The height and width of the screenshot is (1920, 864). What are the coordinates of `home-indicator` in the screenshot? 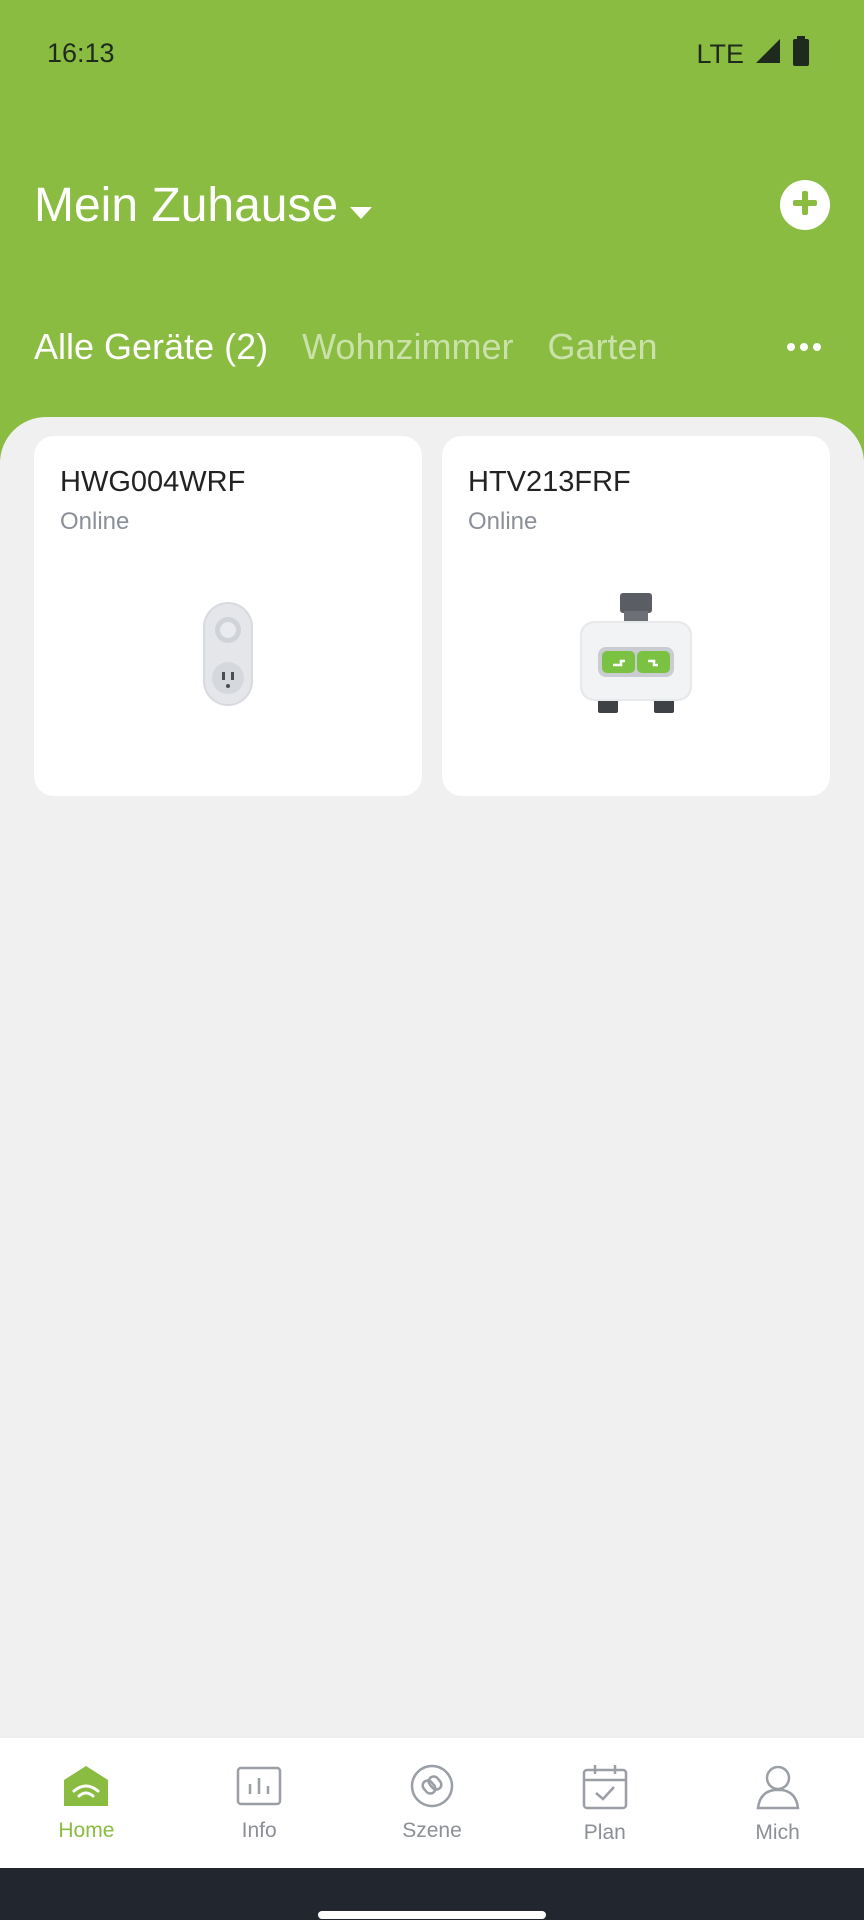 It's located at (432, 1915).